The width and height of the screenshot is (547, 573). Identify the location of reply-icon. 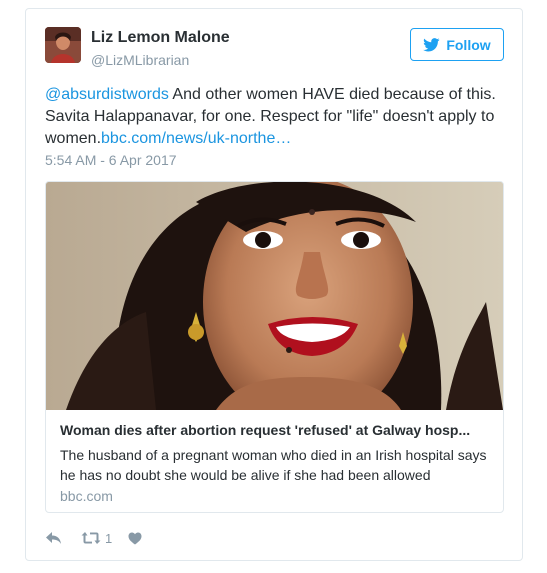
(53, 538).